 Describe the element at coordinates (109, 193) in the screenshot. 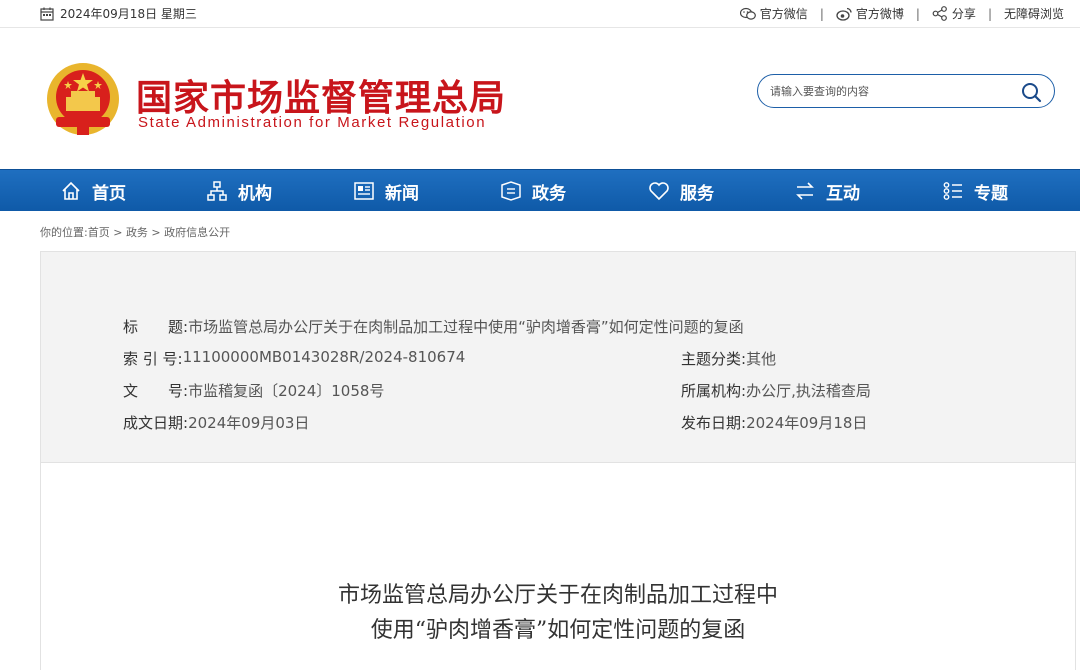

I see `nav-label: 首页` at that location.